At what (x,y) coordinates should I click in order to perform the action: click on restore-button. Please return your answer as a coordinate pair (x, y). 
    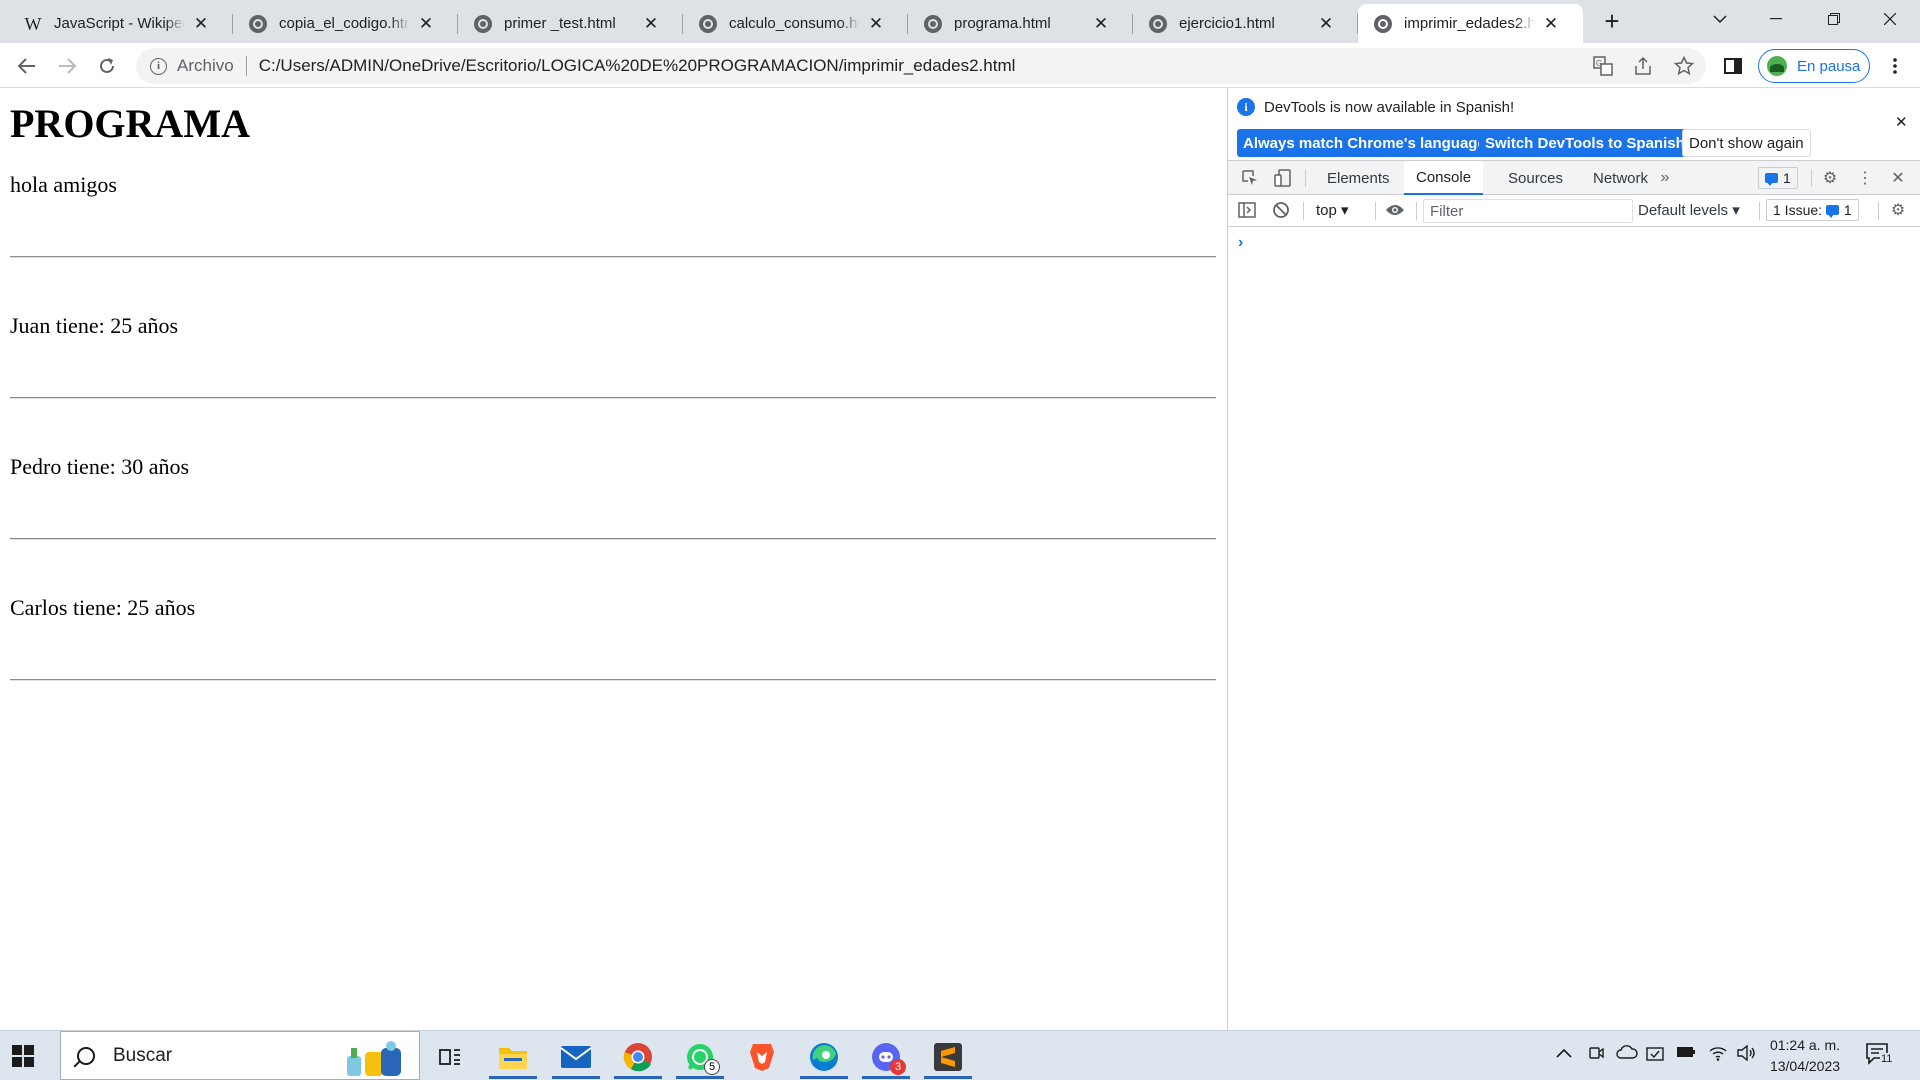
    Looking at the image, I should click on (1834, 19).